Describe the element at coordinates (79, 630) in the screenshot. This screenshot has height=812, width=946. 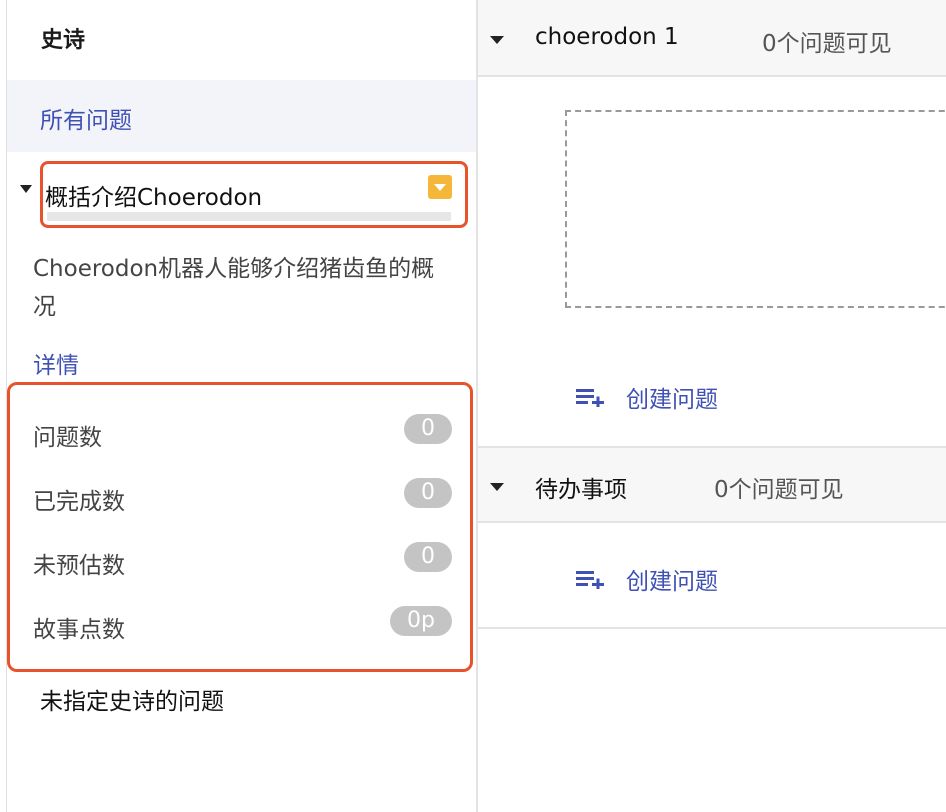
I see `stat-story-points-label: 故事点数` at that location.